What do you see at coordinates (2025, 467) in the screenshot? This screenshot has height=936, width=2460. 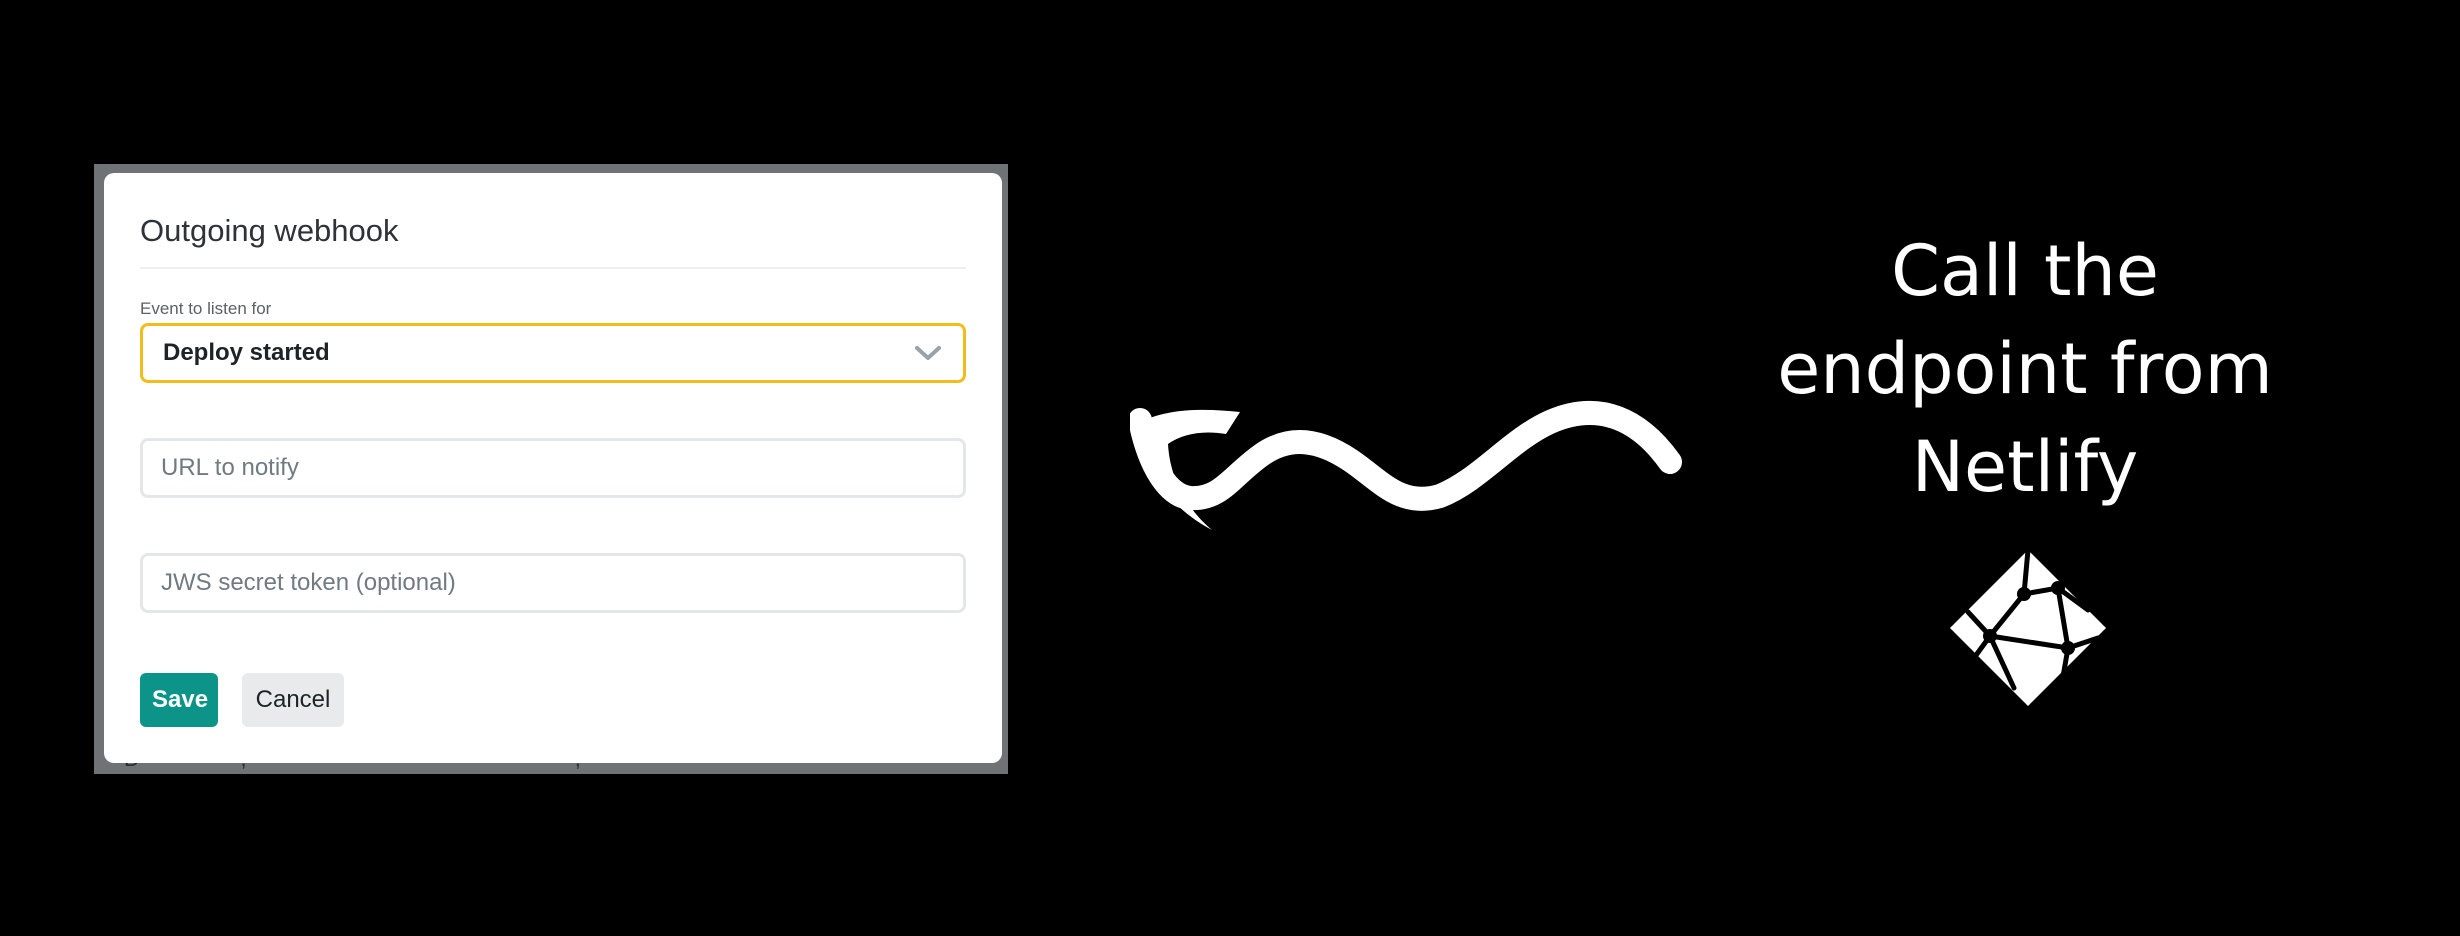 I see `caption-line-3: Netlify` at bounding box center [2025, 467].